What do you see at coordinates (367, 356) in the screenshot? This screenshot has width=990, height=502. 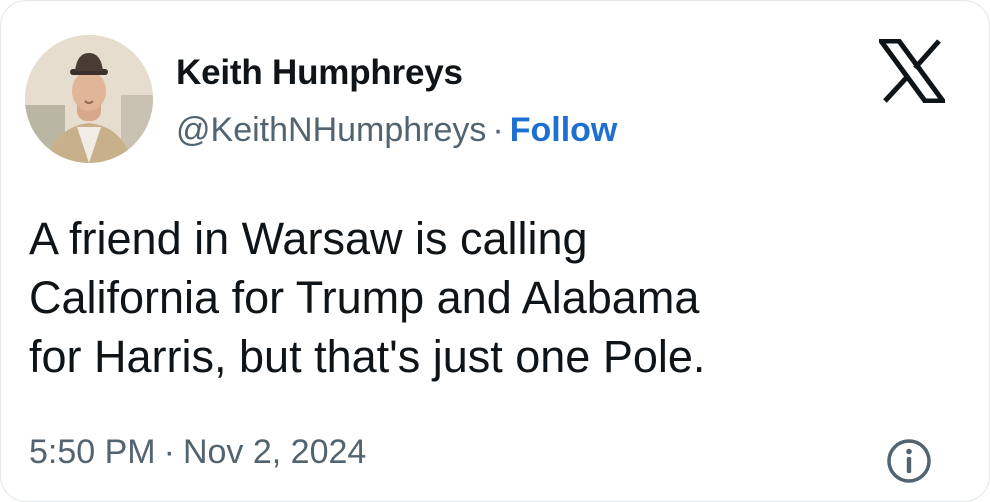 I see `tweet-text-line: for Harris, but that's just one Pole.` at bounding box center [367, 356].